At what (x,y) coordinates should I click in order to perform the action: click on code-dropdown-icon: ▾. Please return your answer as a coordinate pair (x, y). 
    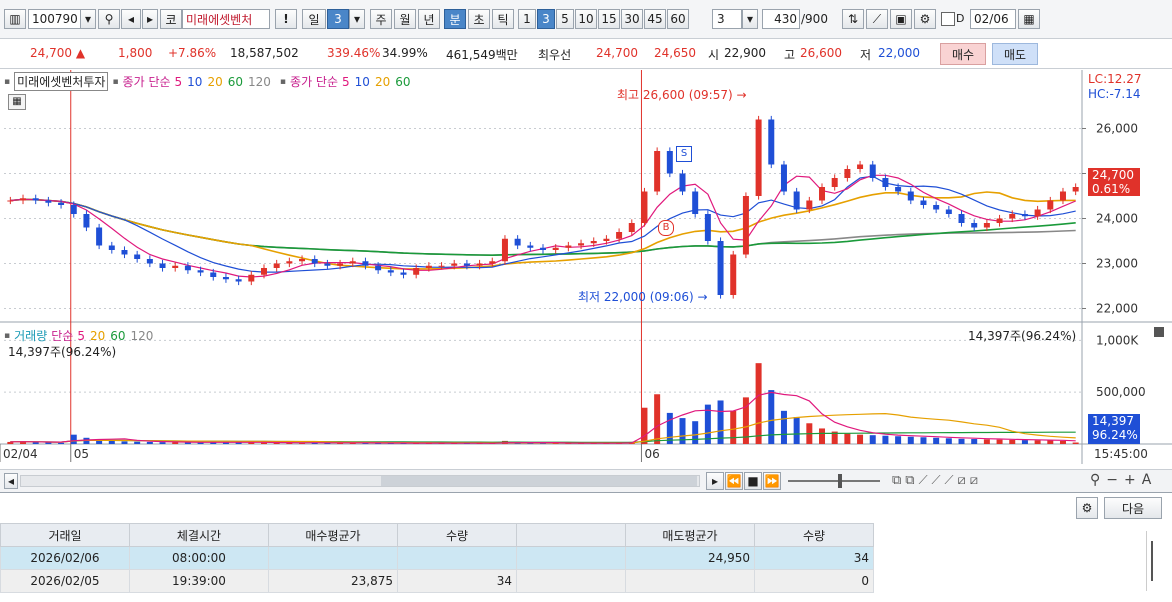
    Looking at the image, I should click on (88, 19).